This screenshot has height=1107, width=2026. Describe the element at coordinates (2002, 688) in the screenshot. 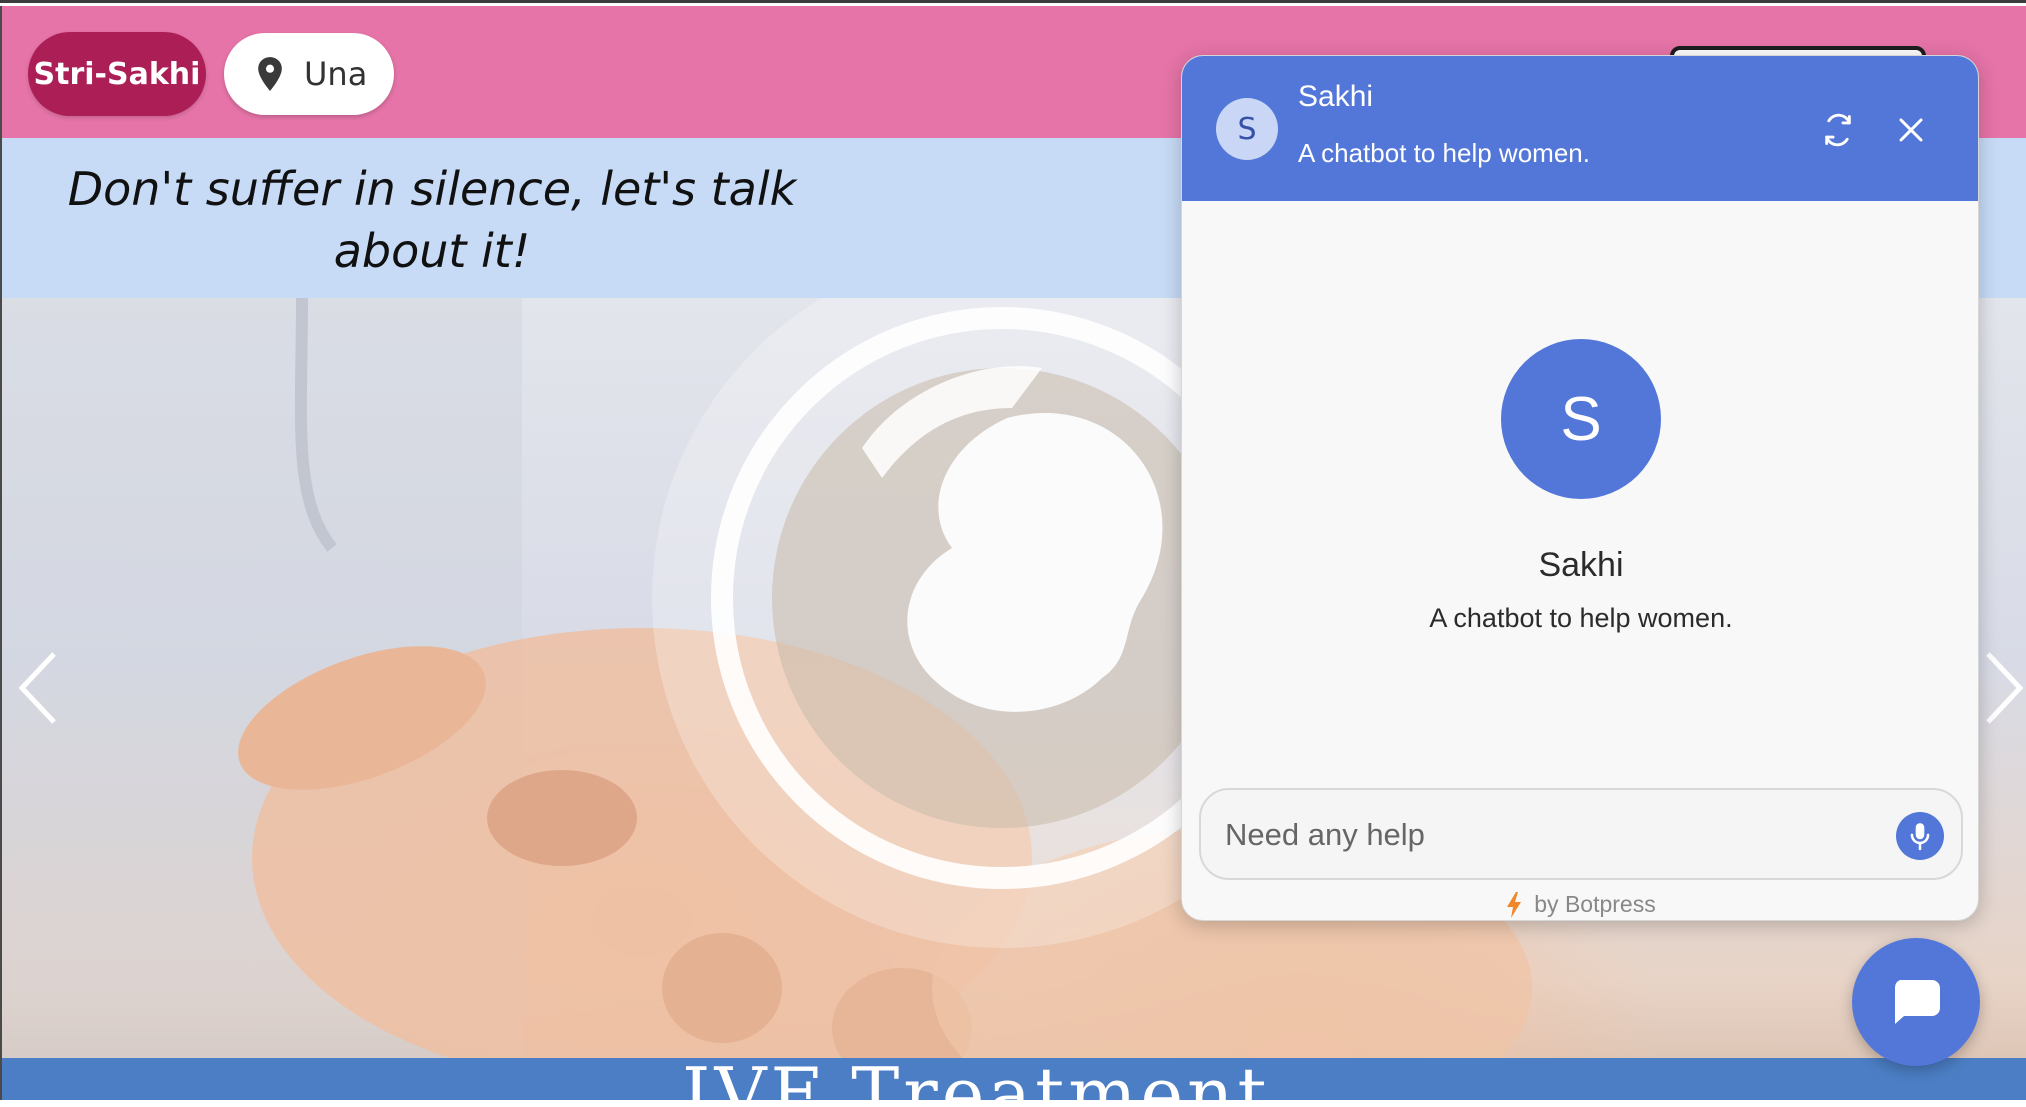

I see `carousel-next-icon` at that location.